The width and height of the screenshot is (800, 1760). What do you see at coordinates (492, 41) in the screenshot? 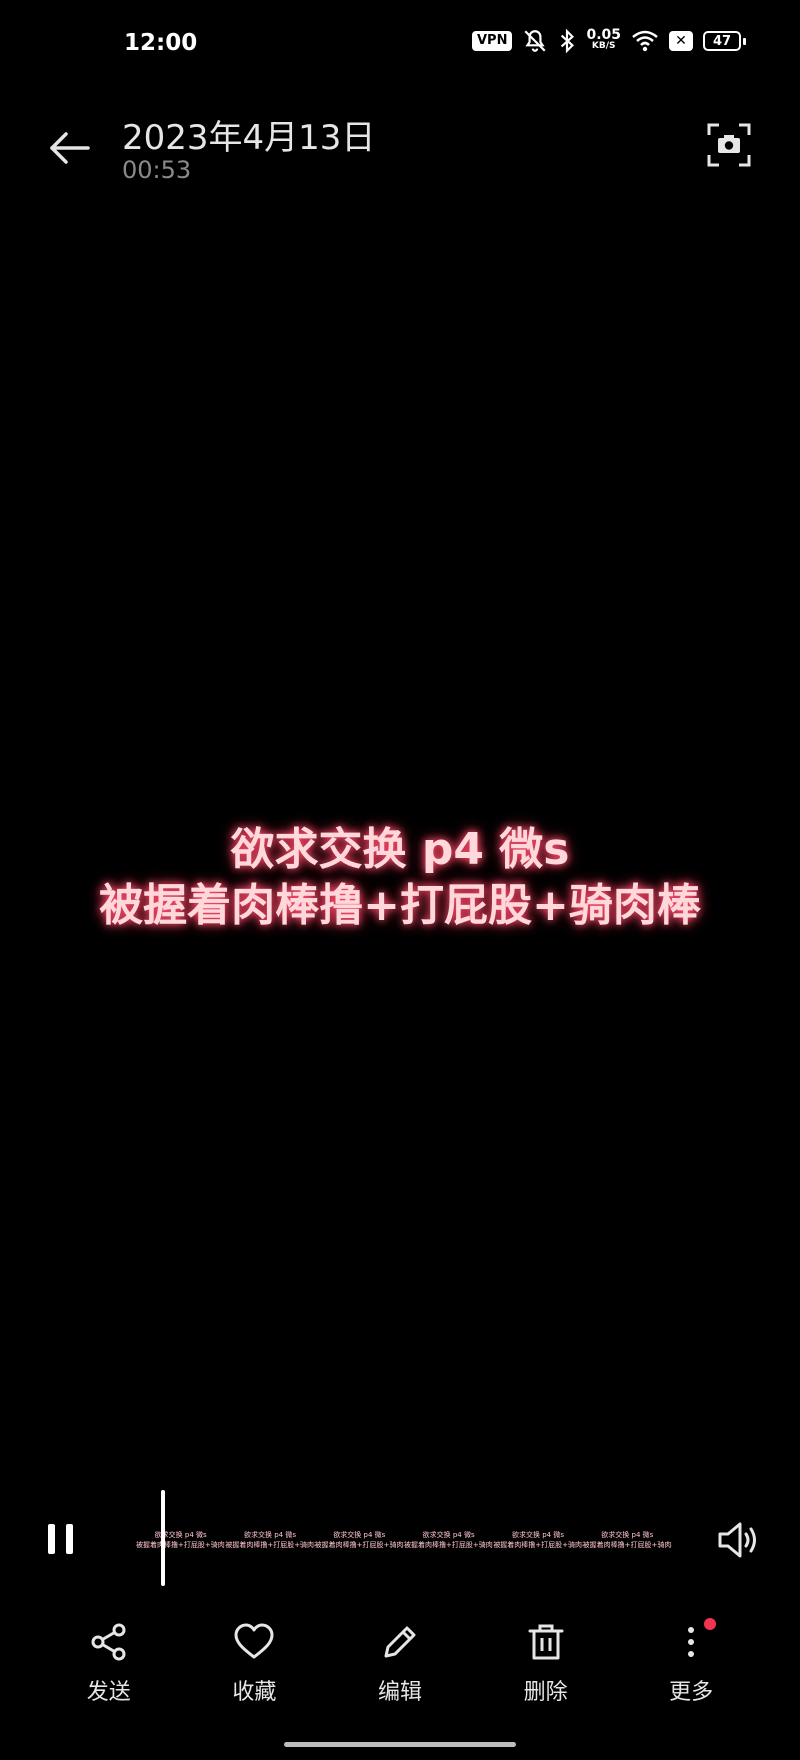
I see `vpn-icon: VPN` at bounding box center [492, 41].